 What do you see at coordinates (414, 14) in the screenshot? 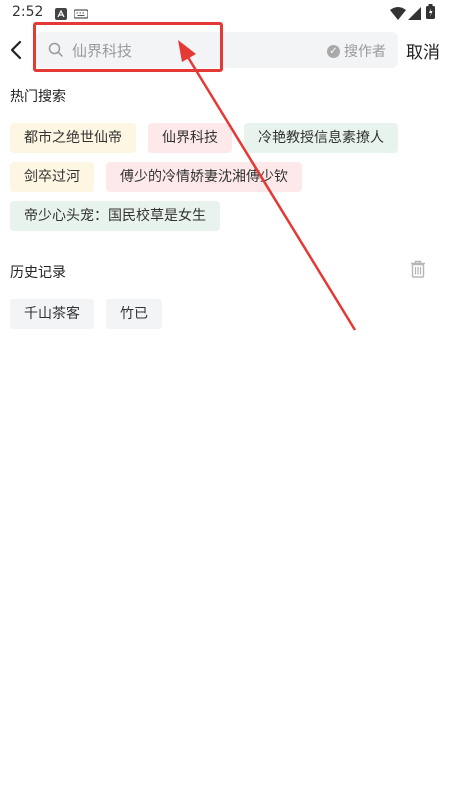
I see `signal-icon` at bounding box center [414, 14].